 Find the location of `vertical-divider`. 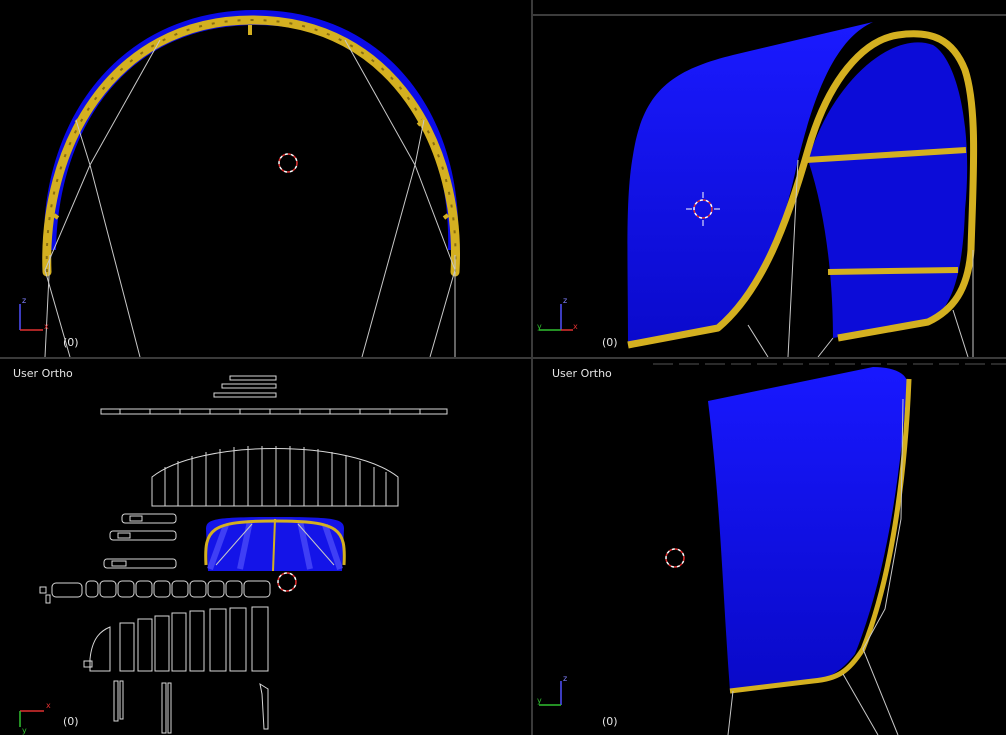

vertical-divider is located at coordinates (532, 367).